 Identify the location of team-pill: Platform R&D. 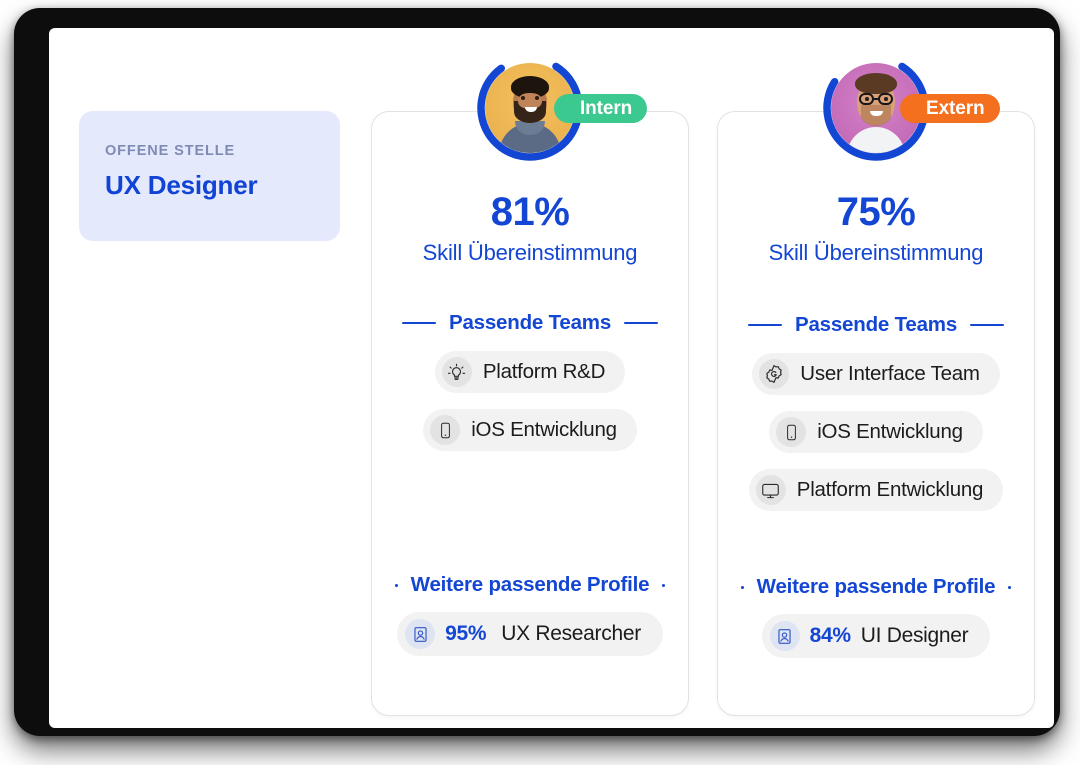
(530, 372).